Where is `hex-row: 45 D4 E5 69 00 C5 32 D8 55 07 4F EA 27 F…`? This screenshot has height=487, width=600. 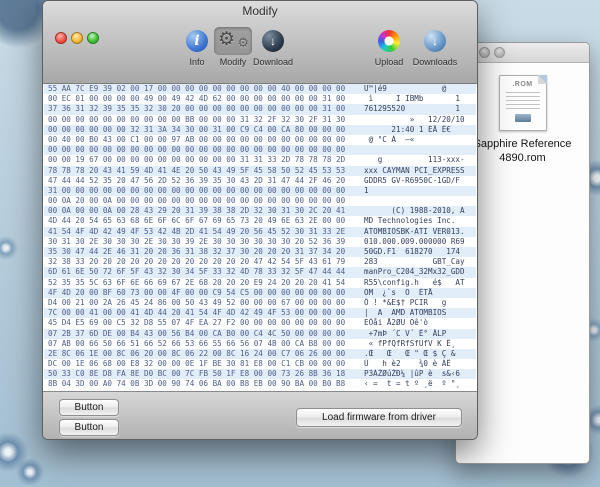
hex-row: 45 D4 E5 69 00 C5 32 D8 55 07 4F EA 27 F… is located at coordinates (260, 323).